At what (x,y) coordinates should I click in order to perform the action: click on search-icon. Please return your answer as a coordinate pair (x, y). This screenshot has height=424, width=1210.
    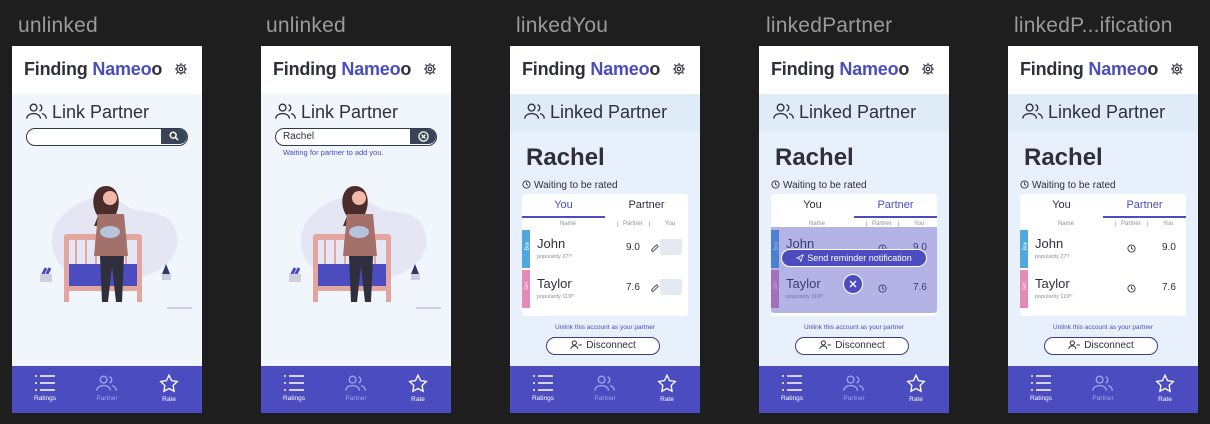
    Looking at the image, I should click on (174, 136).